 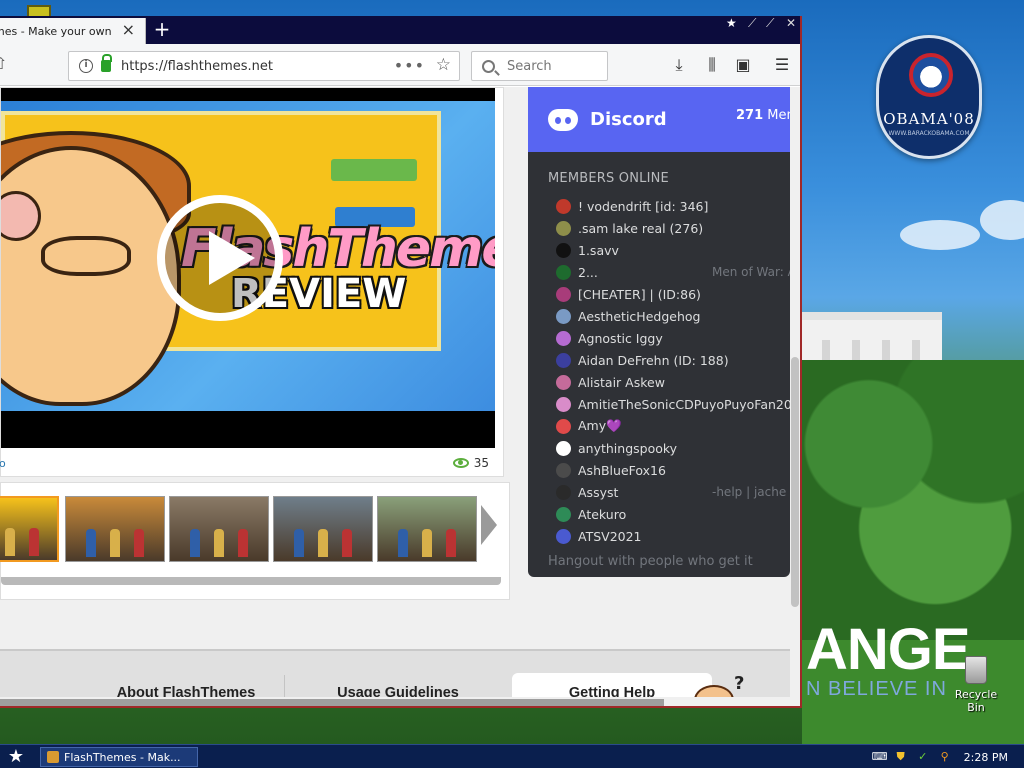 I want to click on download-icon: ⤓, so click(x=679, y=65).